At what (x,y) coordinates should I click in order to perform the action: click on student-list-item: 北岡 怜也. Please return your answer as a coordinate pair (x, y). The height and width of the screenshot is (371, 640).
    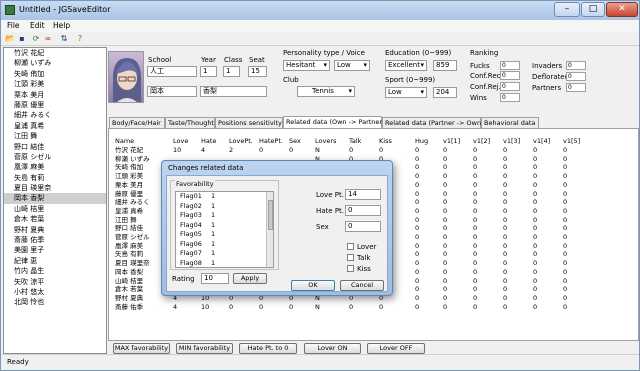
    Looking at the image, I should click on (55, 302).